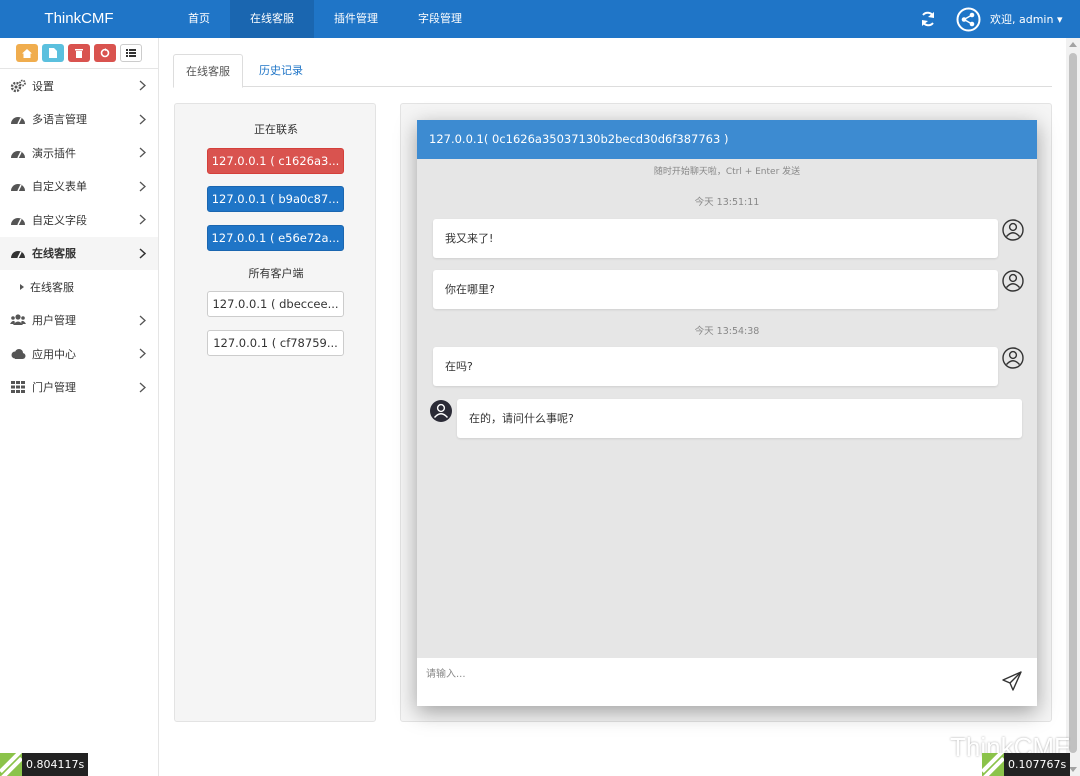 The width and height of the screenshot is (1080, 776). Describe the element at coordinates (43, 86) in the screenshot. I see `sidebar-item-label: 设置` at that location.